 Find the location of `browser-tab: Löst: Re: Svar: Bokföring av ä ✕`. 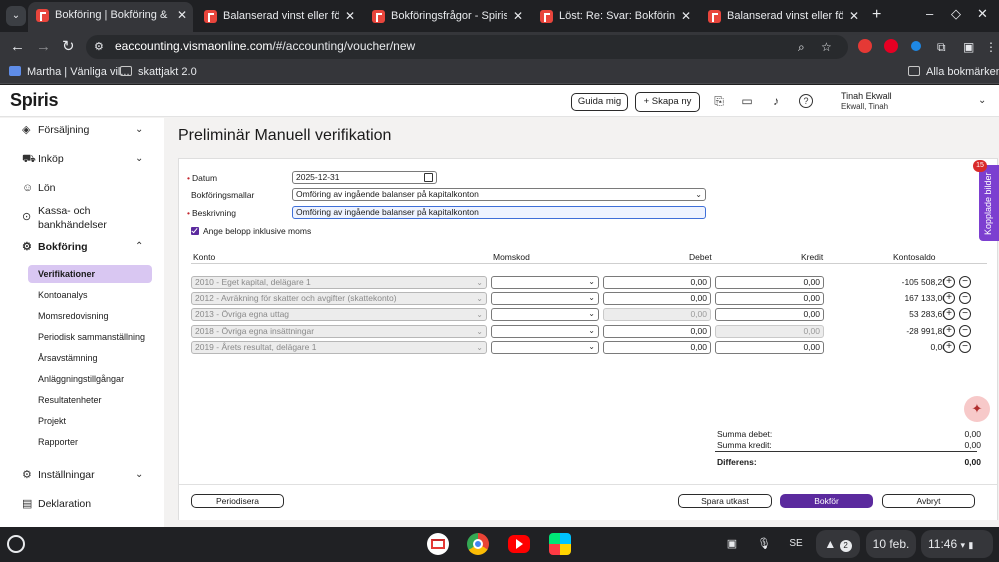

browser-tab: Löst: Re: Svar: Bokföring av ä ✕ is located at coordinates (614, 16).